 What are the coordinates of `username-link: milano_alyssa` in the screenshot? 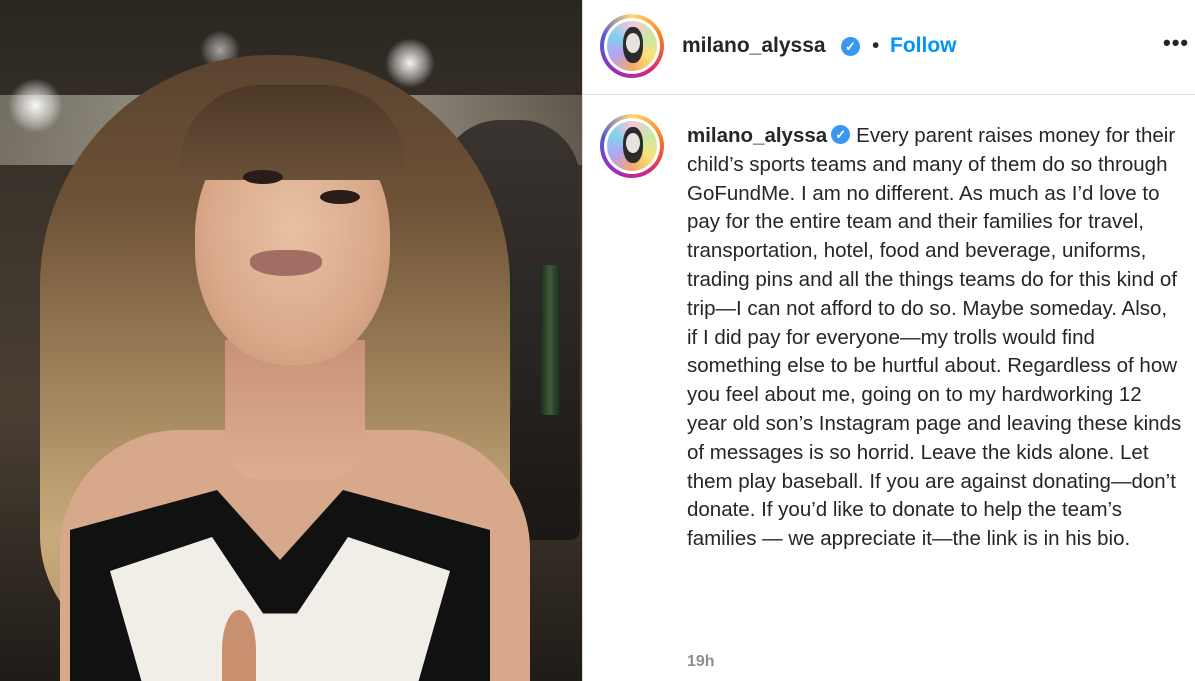 It's located at (754, 46).